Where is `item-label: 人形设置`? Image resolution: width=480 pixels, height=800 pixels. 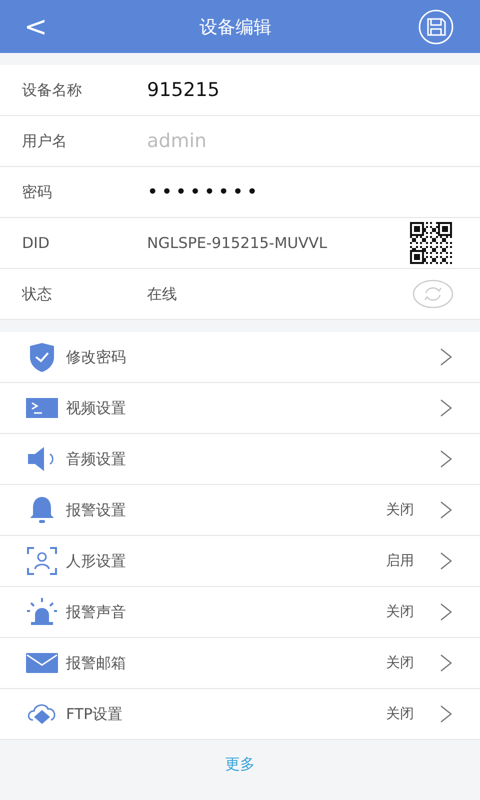 item-label: 人形设置 is located at coordinates (96, 561).